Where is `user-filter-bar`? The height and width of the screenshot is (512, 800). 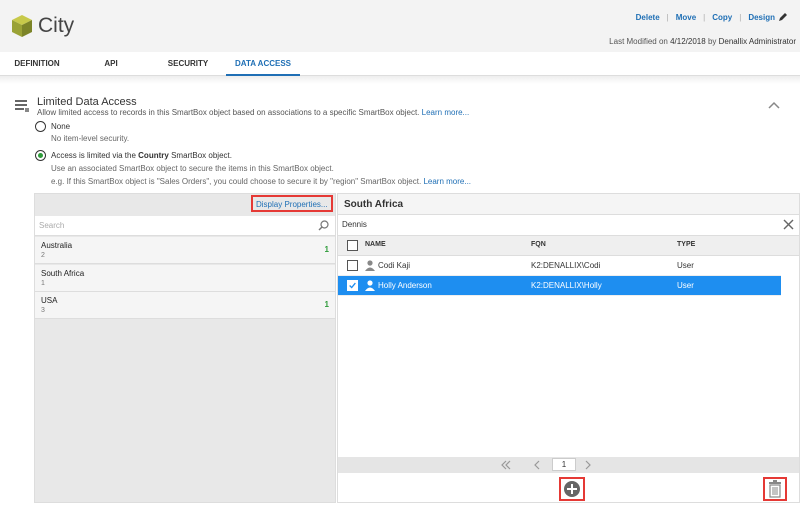
user-filter-bar is located at coordinates (568, 225).